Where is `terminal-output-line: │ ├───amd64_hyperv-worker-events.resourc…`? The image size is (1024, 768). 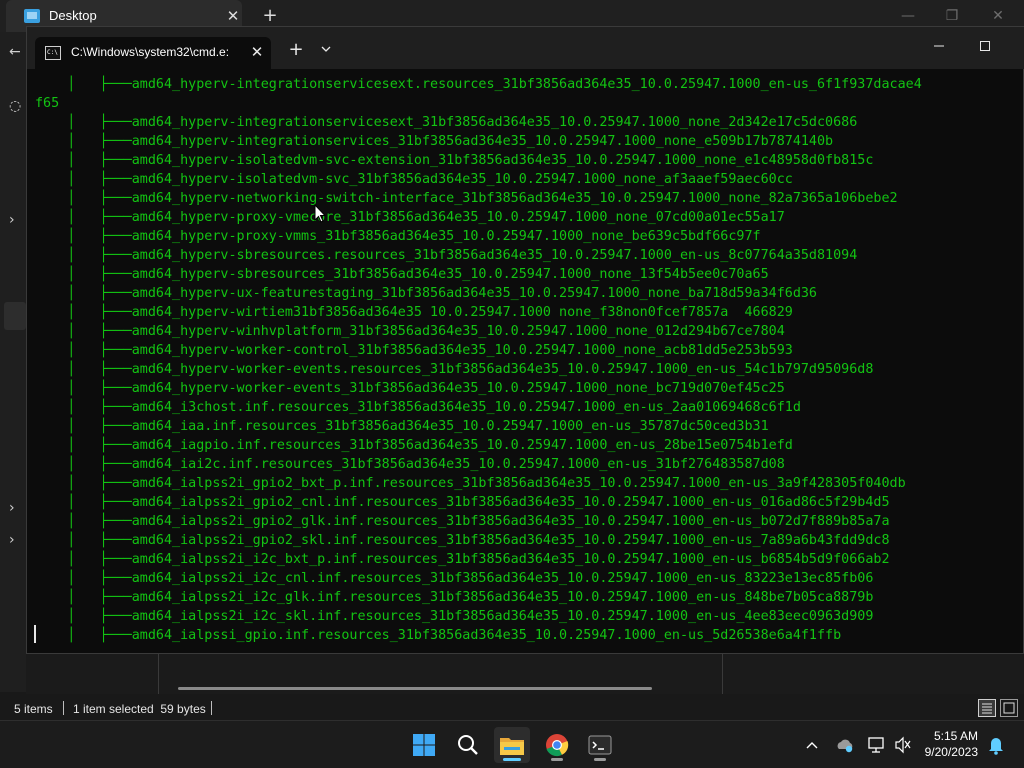 terminal-output-line: │ ├───amd64_hyperv-worker-events.resourc… is located at coordinates (454, 369).